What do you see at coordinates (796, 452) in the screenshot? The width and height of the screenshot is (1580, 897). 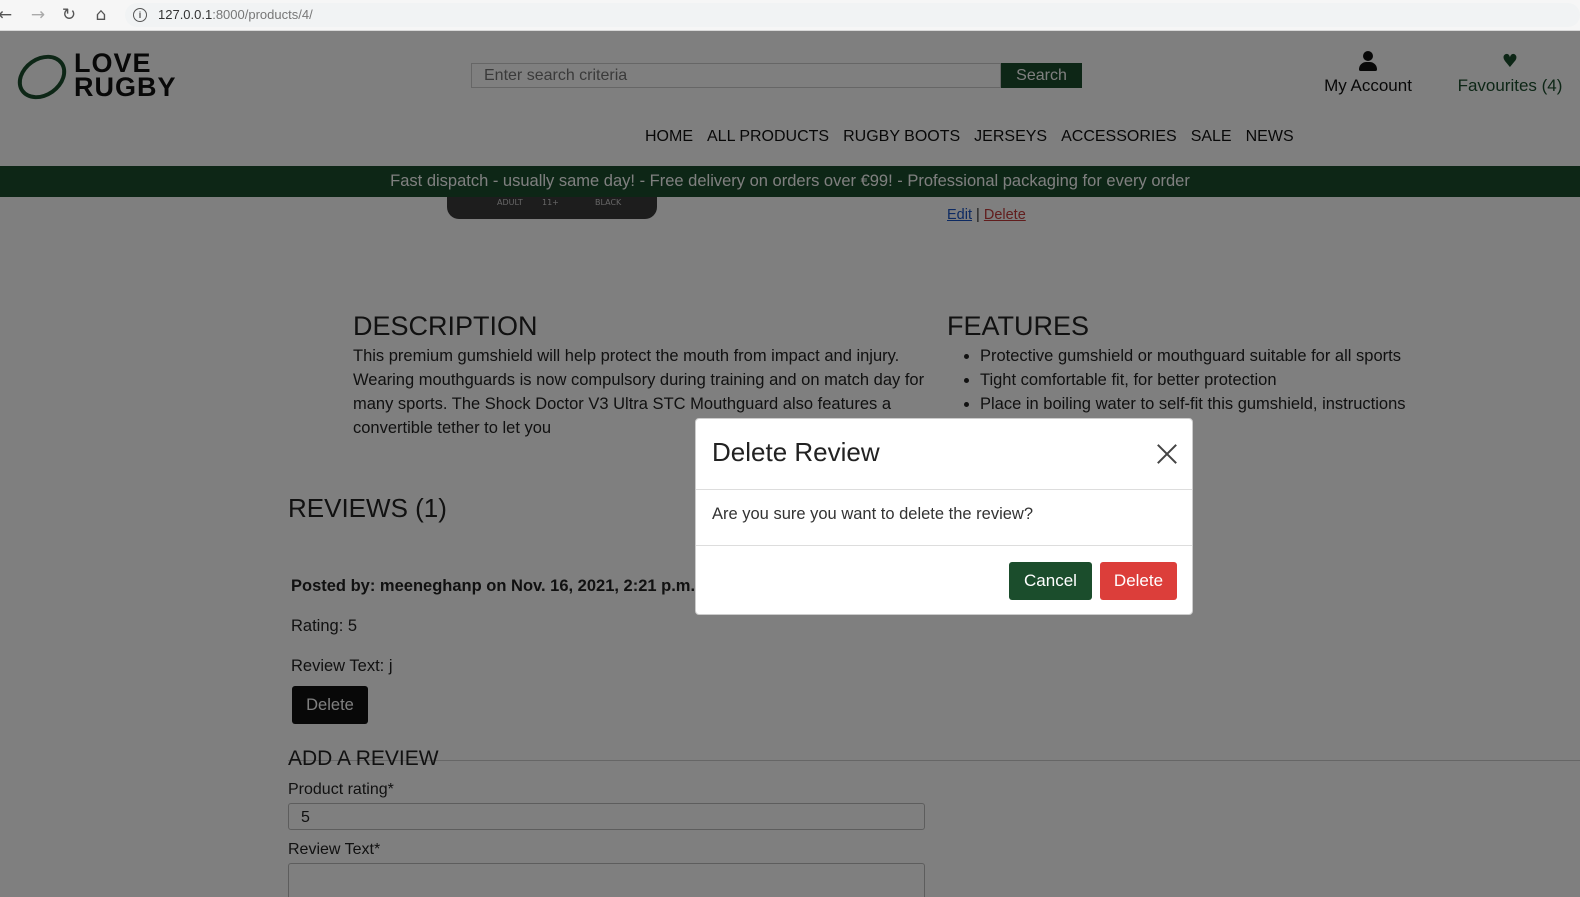 I see `modal-title: Delete Review` at bounding box center [796, 452].